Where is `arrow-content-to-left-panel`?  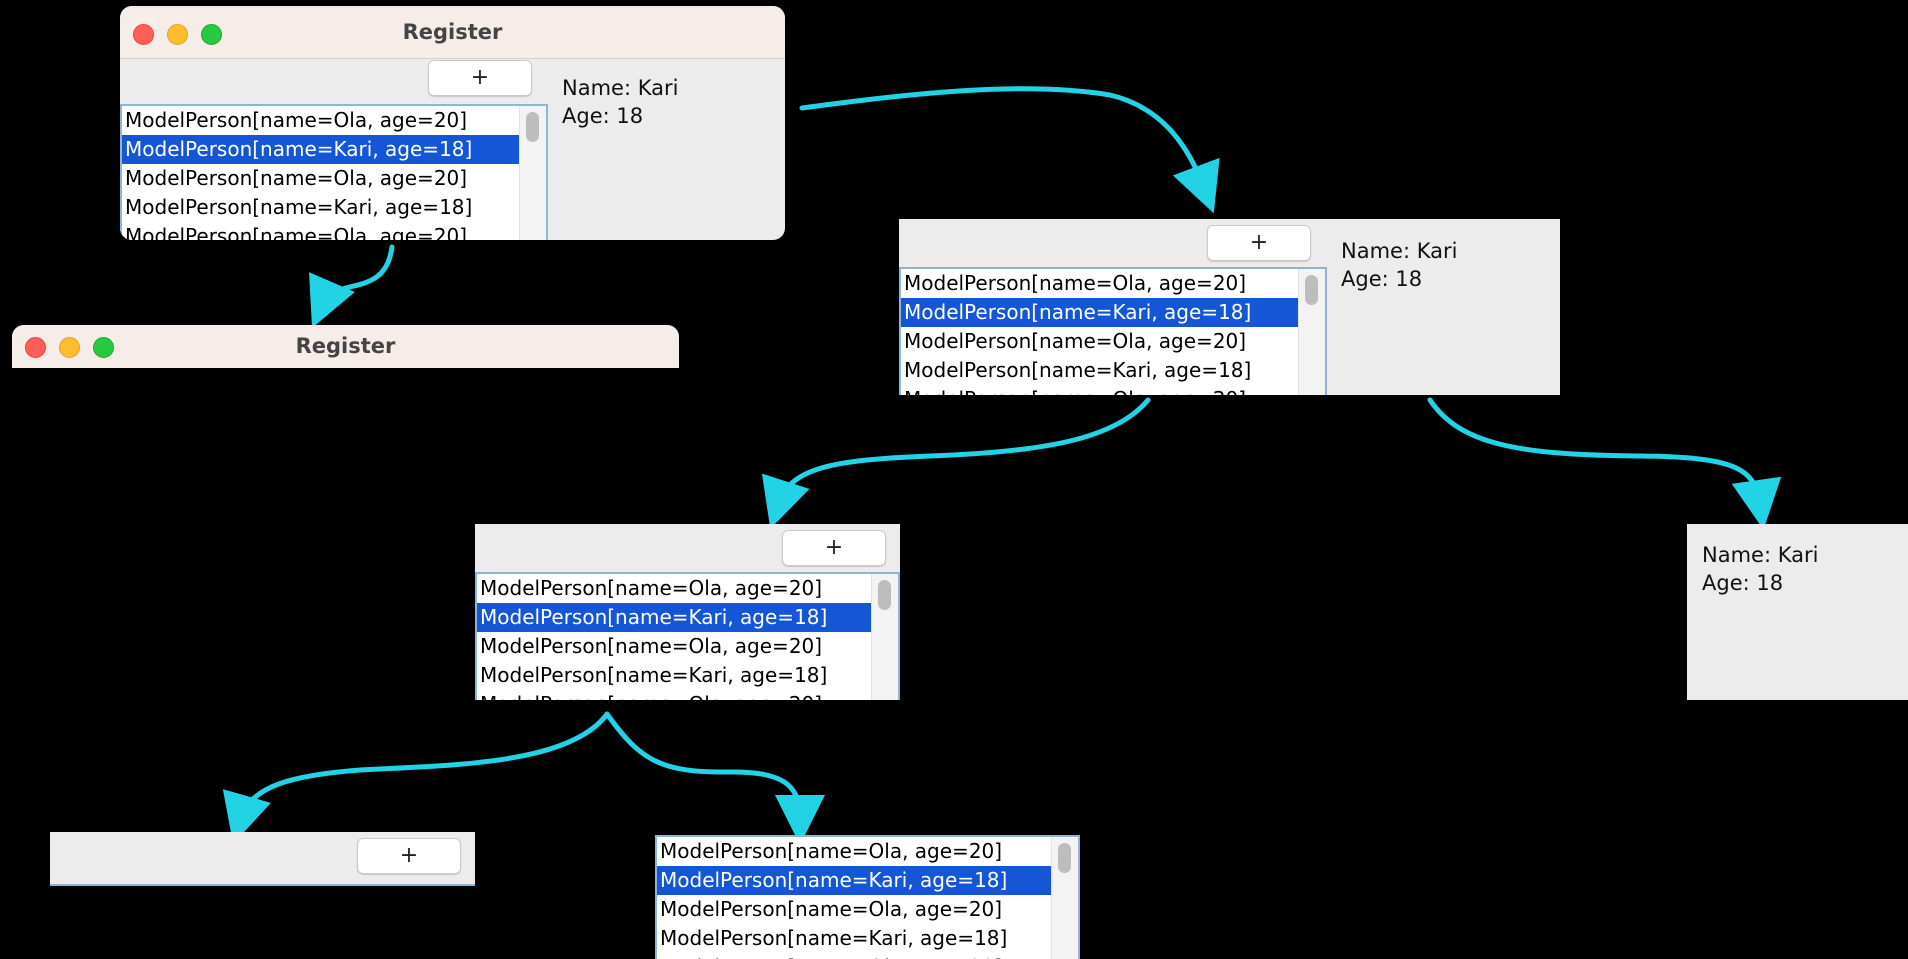
arrow-content-to-left-panel is located at coordinates (956, 463).